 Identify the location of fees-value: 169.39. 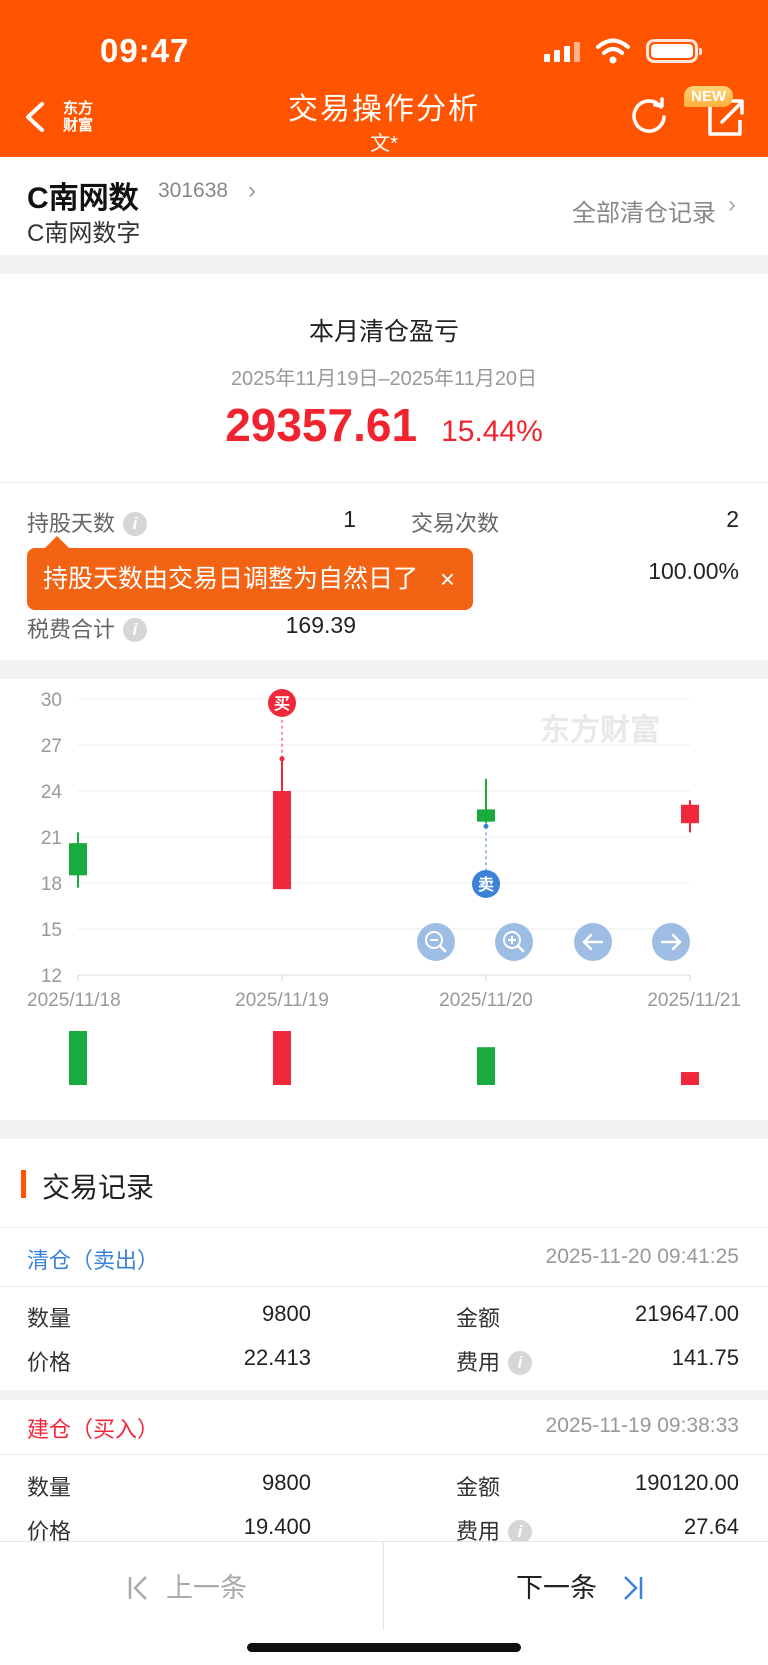
(320, 625).